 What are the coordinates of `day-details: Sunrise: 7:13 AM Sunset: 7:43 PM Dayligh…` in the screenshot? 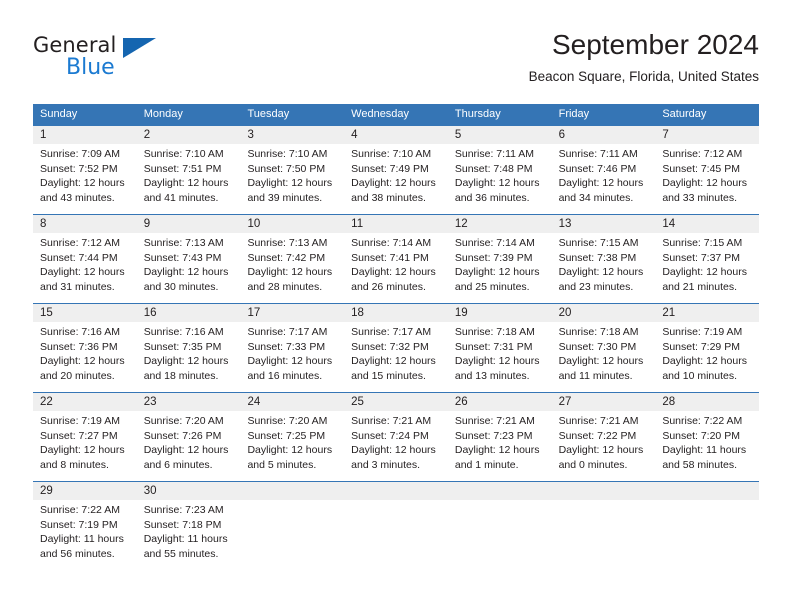 It's located at (189, 263).